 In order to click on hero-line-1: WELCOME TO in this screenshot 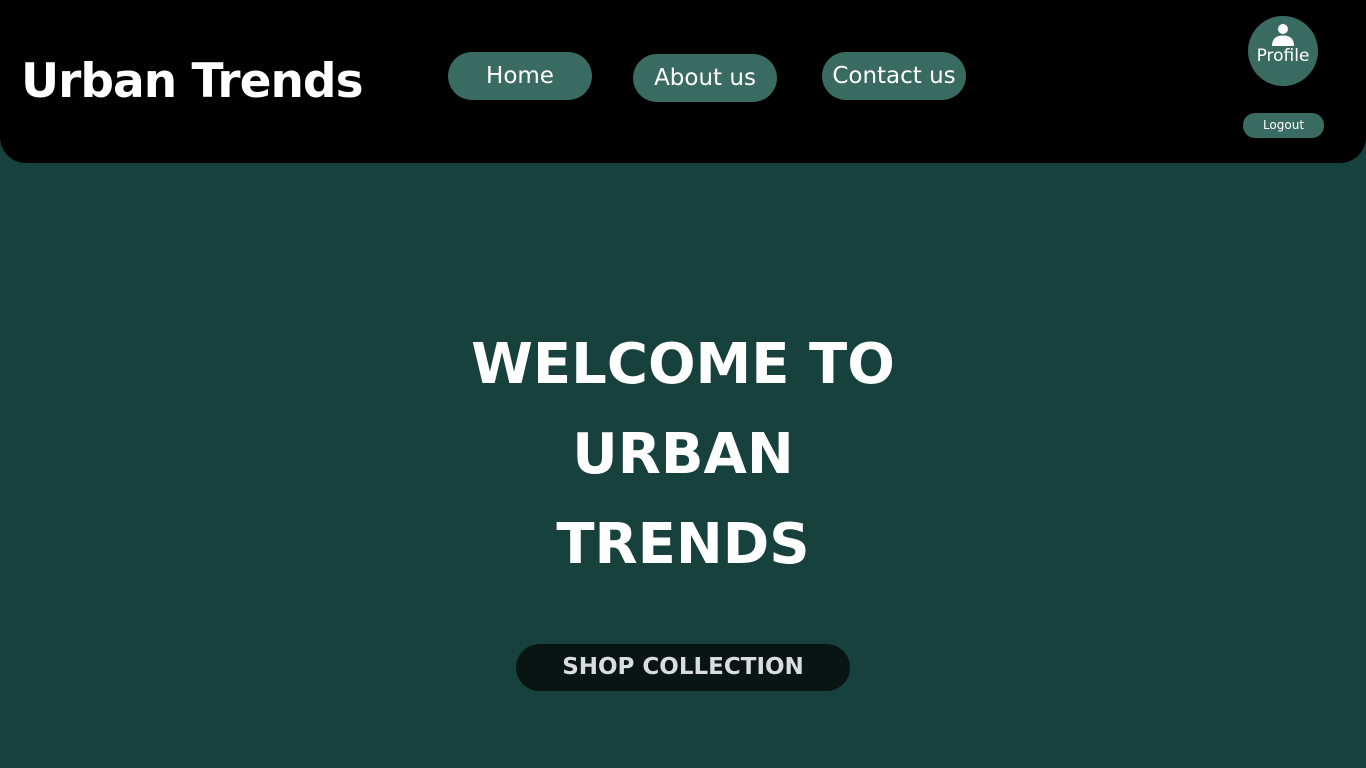, I will do `click(683, 364)`.